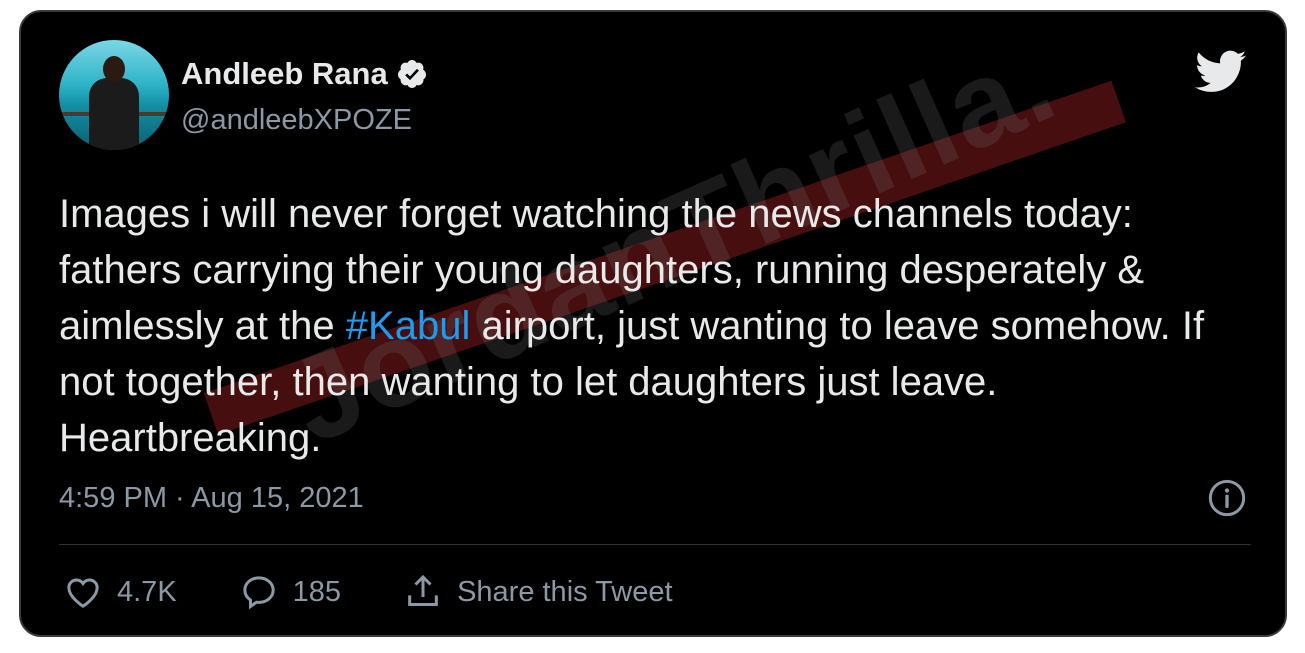  Describe the element at coordinates (1227, 498) in the screenshot. I see `info-icon` at that location.